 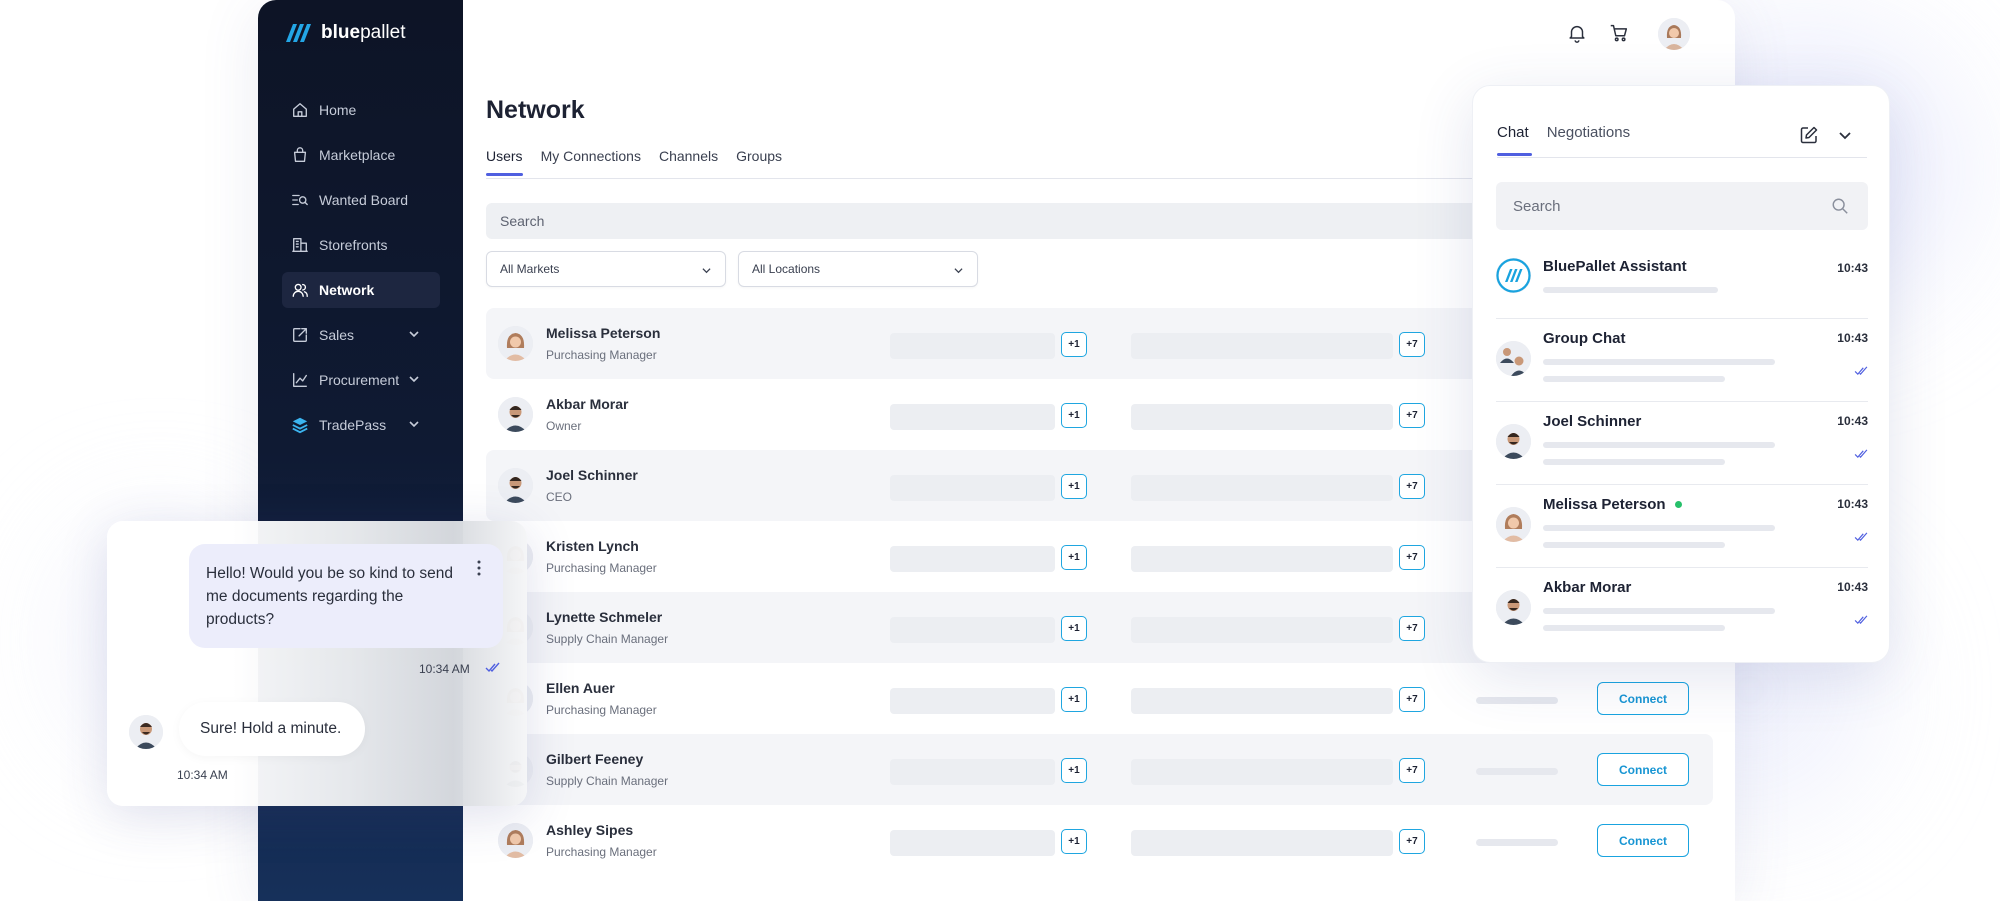 I want to click on user-name: Akbar Morar, so click(x=587, y=404).